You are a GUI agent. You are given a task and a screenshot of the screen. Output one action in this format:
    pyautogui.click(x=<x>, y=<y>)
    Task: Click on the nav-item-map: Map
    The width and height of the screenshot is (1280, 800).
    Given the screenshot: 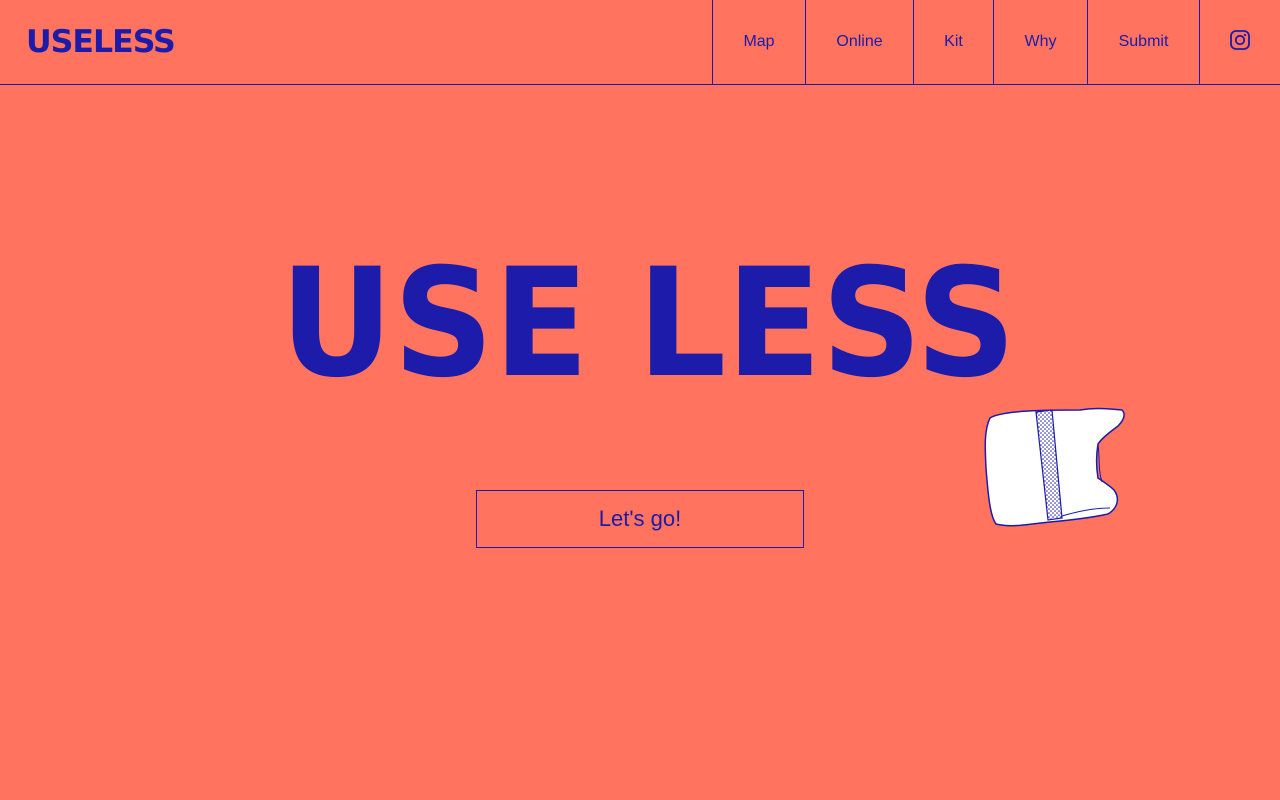 What is the action you would take?
    pyautogui.click(x=758, y=42)
    